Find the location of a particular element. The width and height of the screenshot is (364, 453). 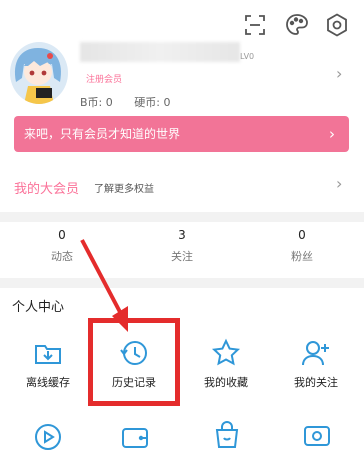

annotation-arrow is located at coordinates (104, 285).